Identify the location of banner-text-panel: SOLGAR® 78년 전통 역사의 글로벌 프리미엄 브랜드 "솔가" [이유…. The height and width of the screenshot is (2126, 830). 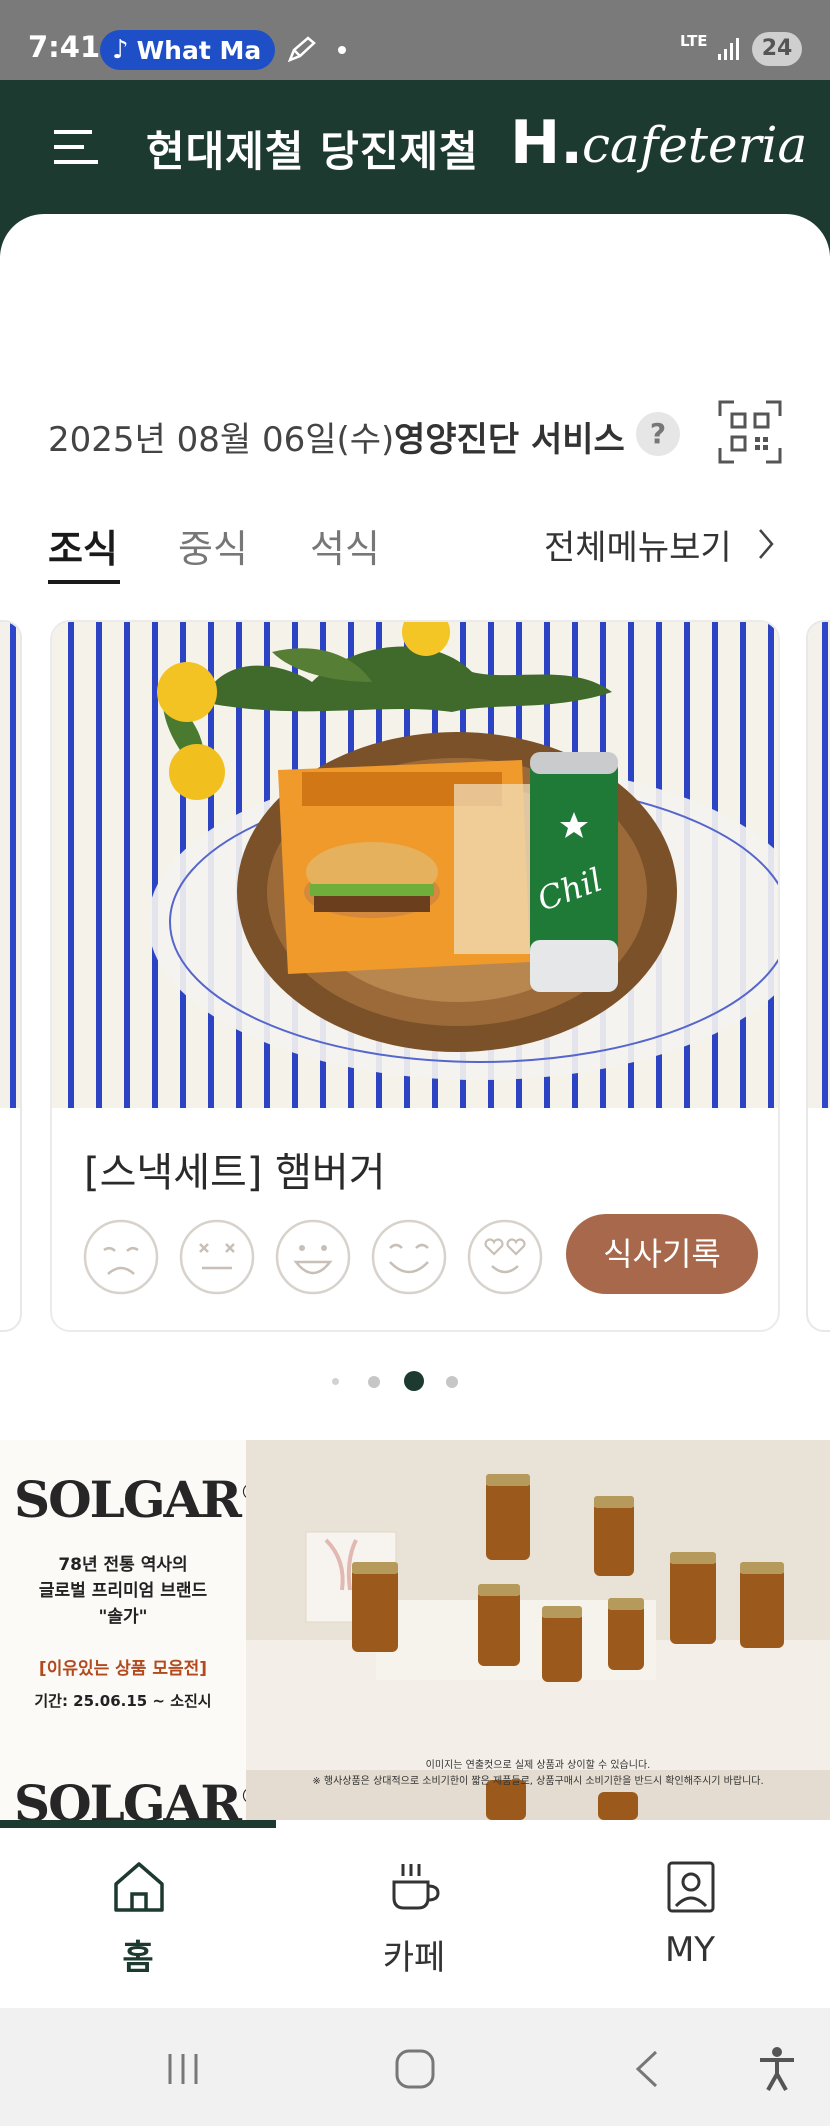
(131, 1630).